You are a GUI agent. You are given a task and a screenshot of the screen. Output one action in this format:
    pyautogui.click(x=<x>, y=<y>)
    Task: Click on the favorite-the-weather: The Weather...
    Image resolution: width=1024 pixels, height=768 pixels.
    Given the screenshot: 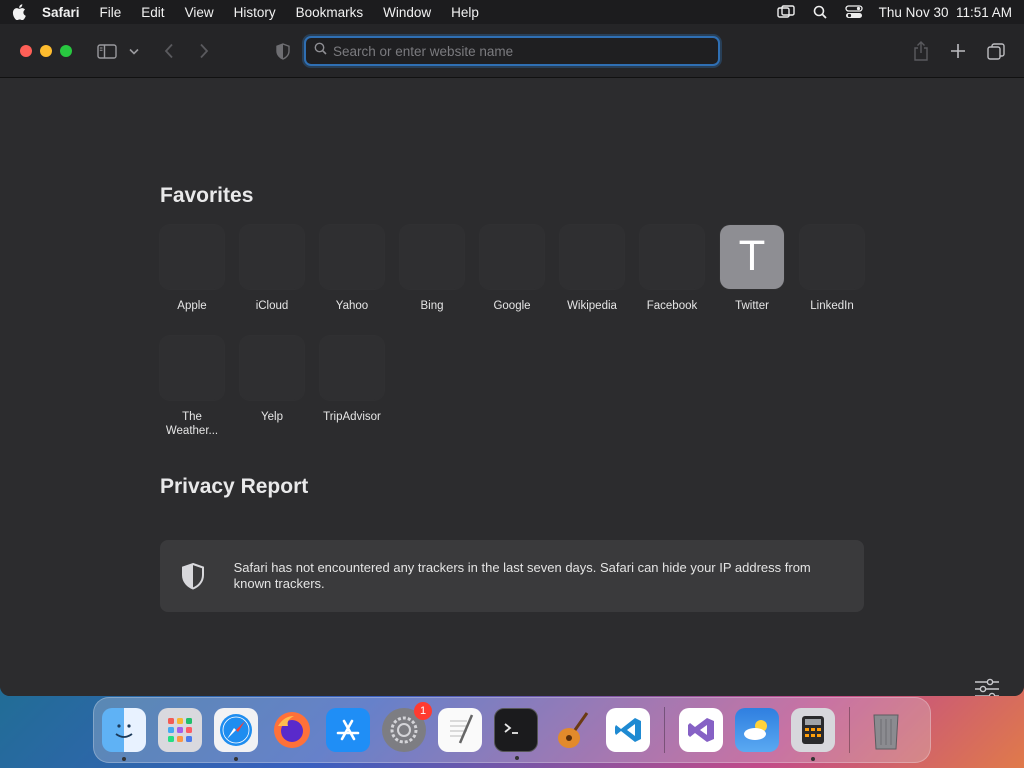 What is the action you would take?
    pyautogui.click(x=192, y=387)
    